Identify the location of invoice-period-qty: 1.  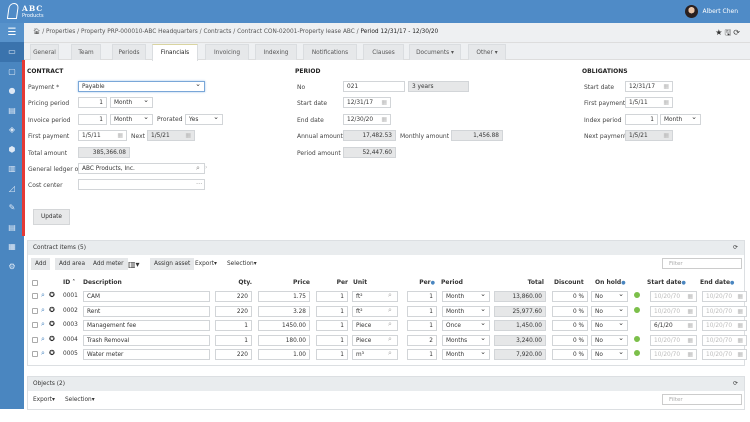
(92, 119).